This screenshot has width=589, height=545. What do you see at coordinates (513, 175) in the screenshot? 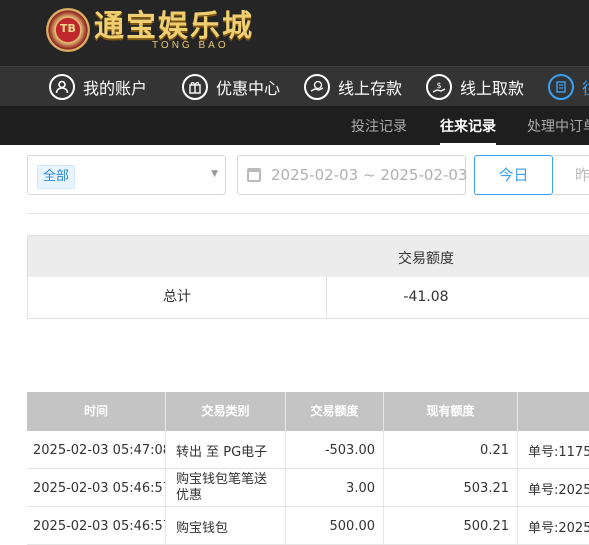
I see `today-button: 今日` at bounding box center [513, 175].